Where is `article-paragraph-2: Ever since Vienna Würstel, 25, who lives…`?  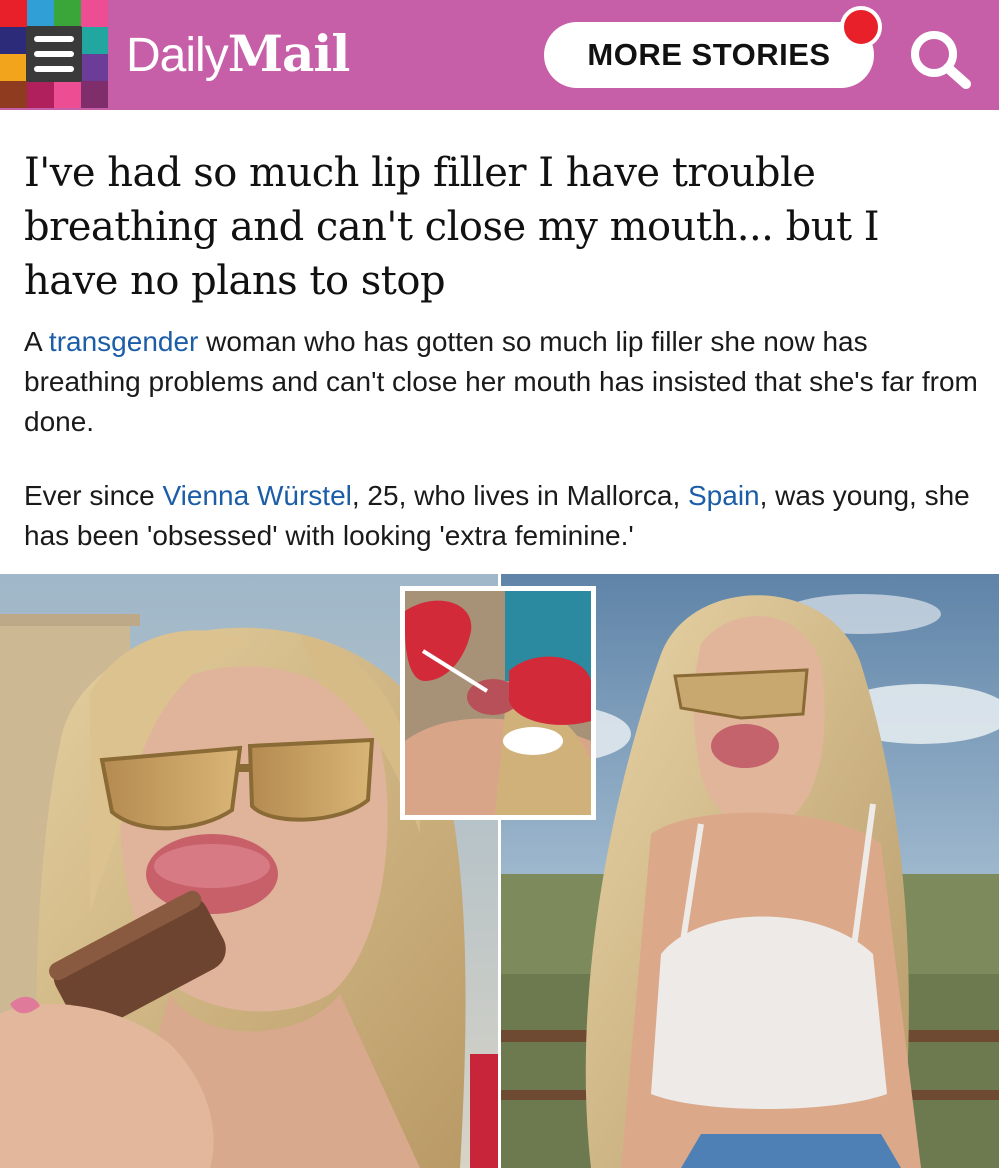
article-paragraph-2: Ever since Vienna Würstel, 25, who lives… is located at coordinates (501, 516).